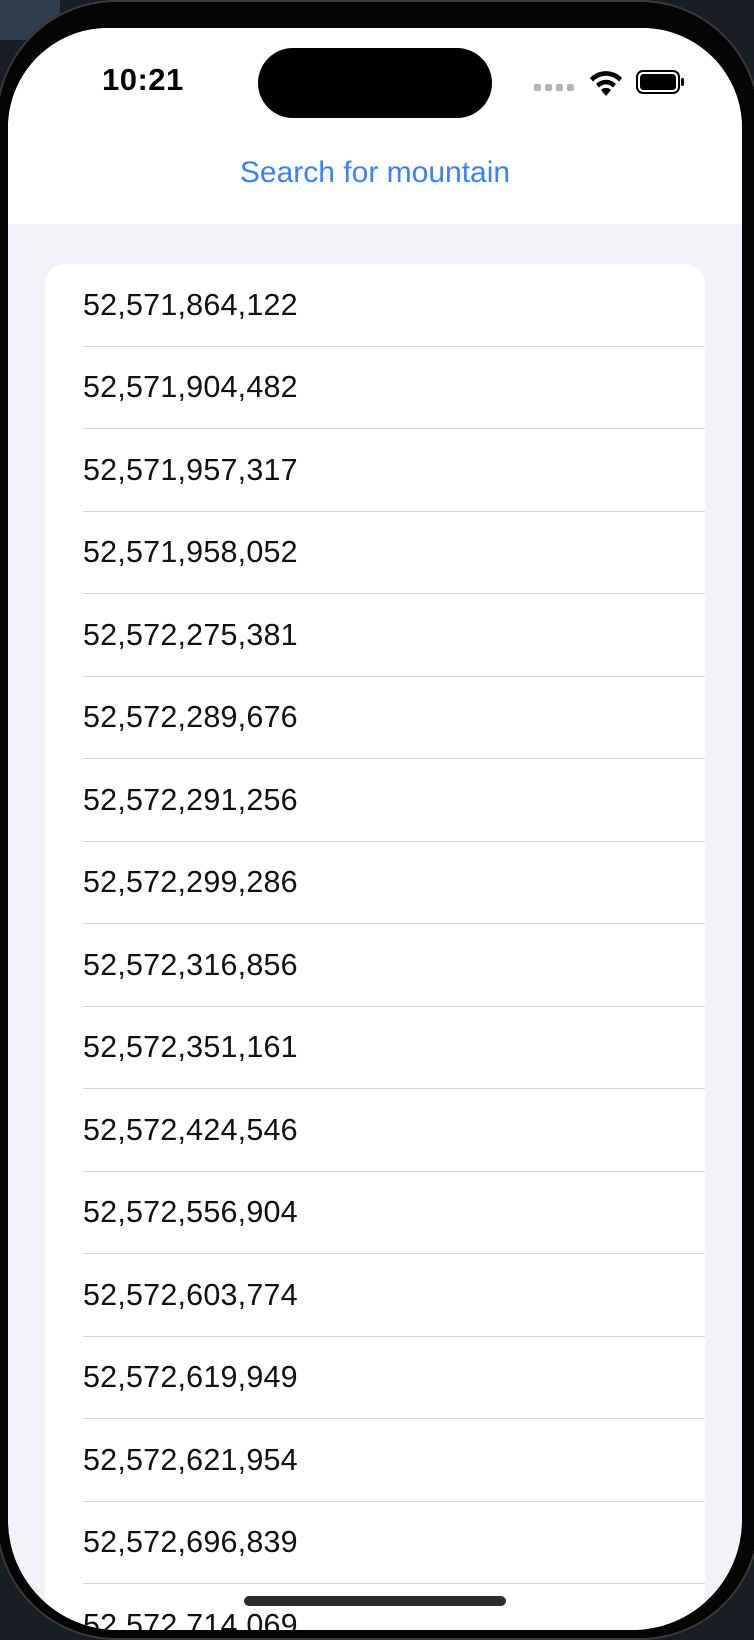  I want to click on list-item: 52,572,556,904, so click(375, 1213).